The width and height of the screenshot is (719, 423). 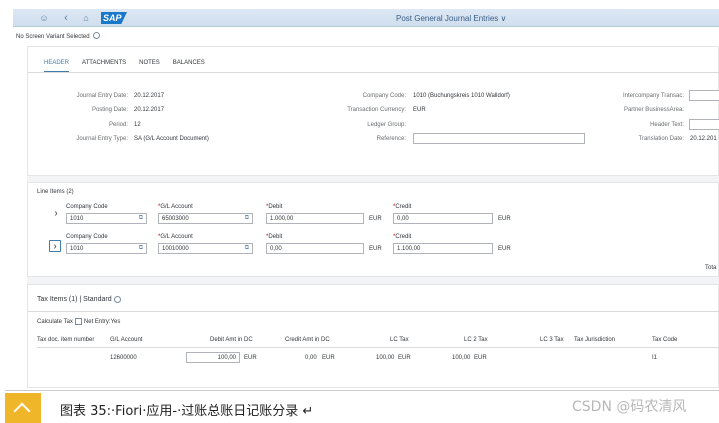 What do you see at coordinates (480, 358) in the screenshot?
I see `tax-row-lc2-tax-currency: EUR` at bounding box center [480, 358].